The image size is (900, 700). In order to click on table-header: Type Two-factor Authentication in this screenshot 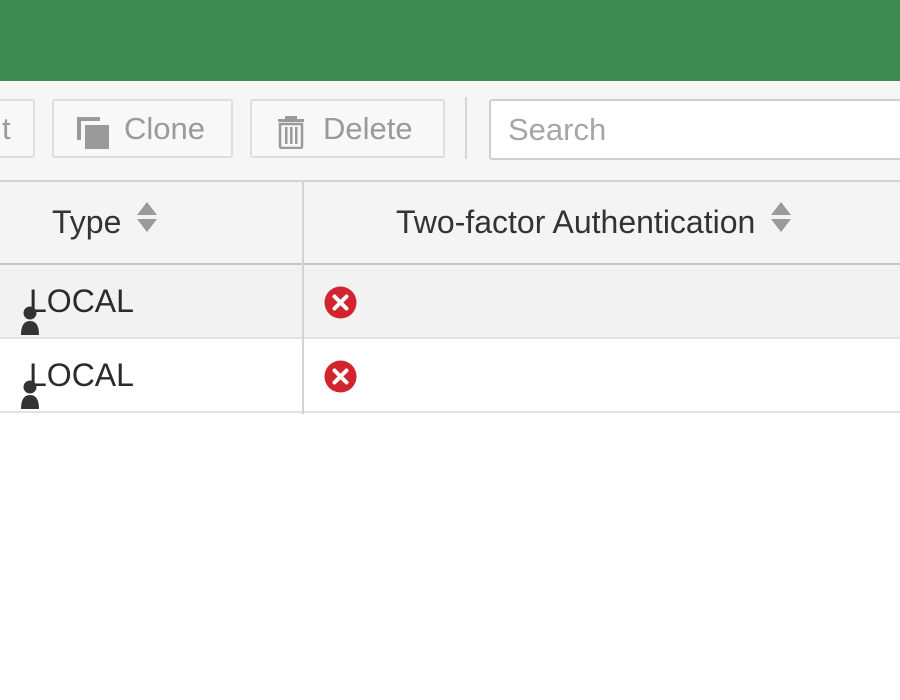, I will do `click(450, 222)`.